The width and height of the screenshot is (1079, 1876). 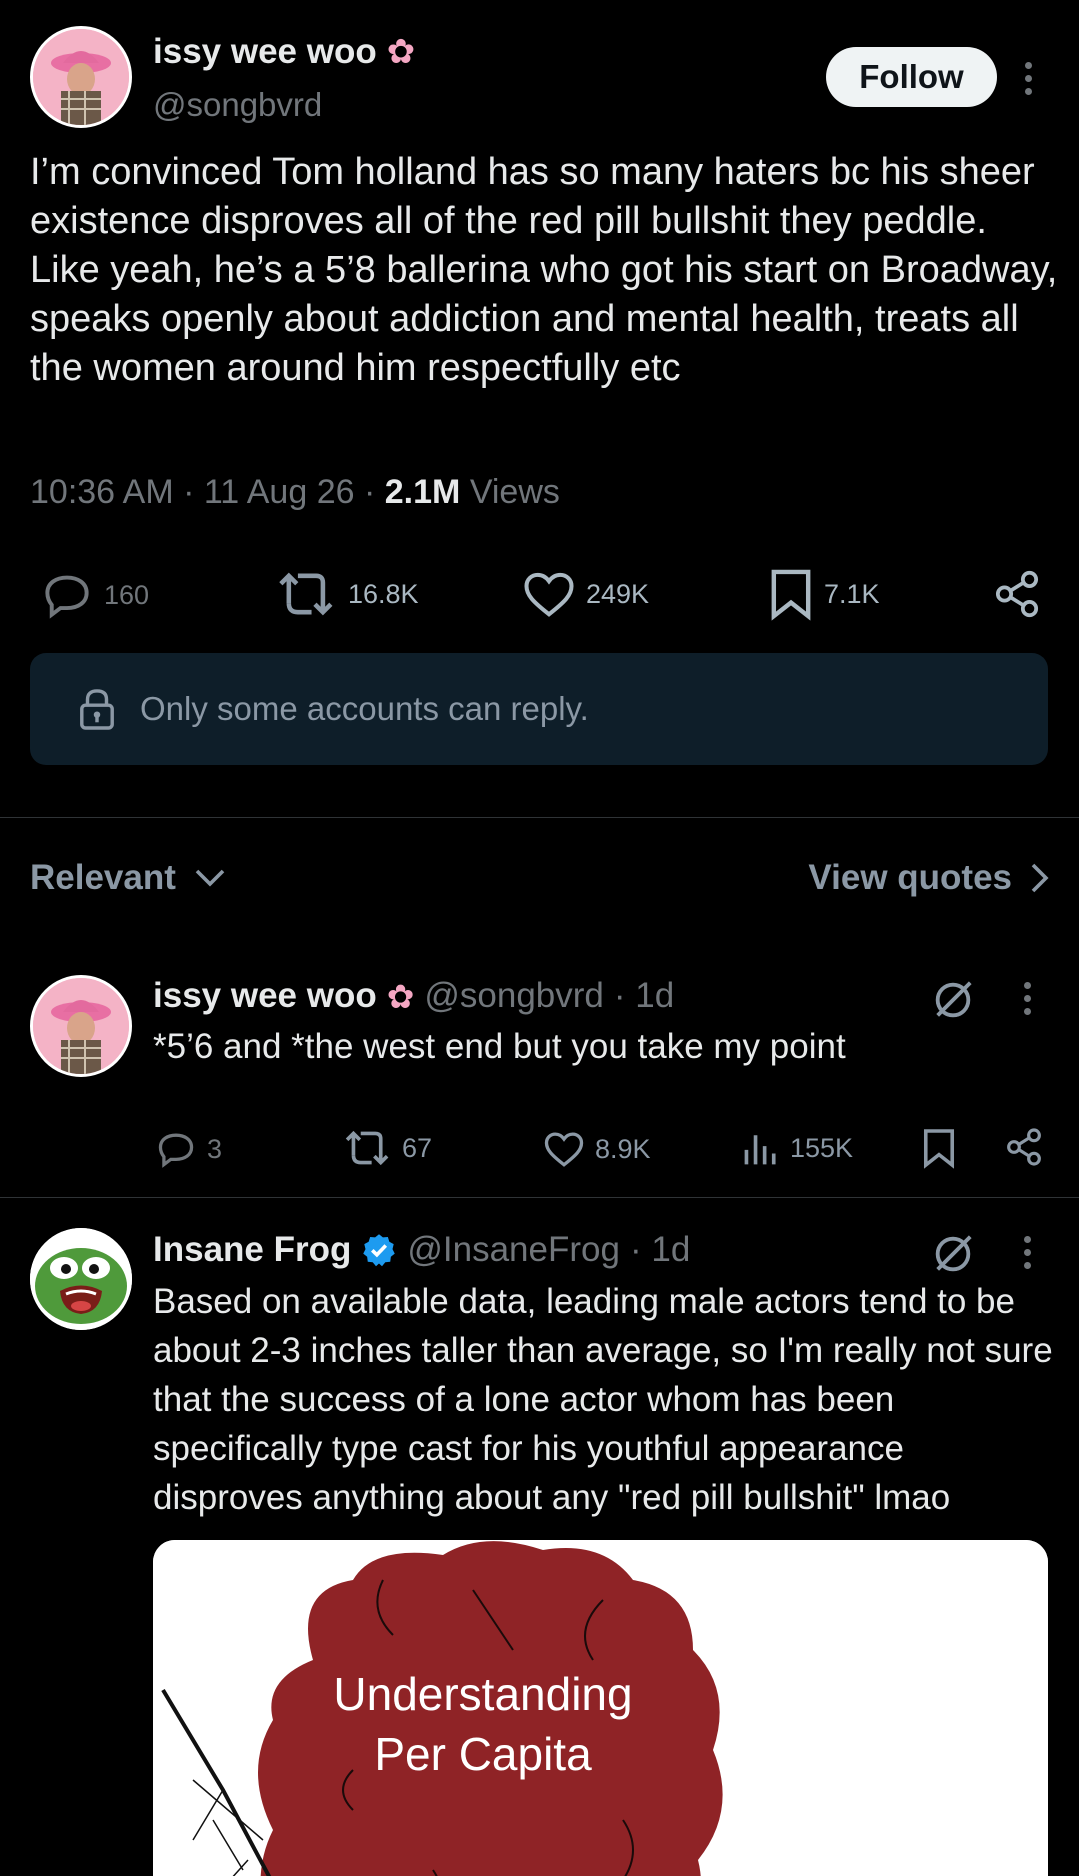 I want to click on tweet-date: 11 Aug 26, so click(x=279, y=492).